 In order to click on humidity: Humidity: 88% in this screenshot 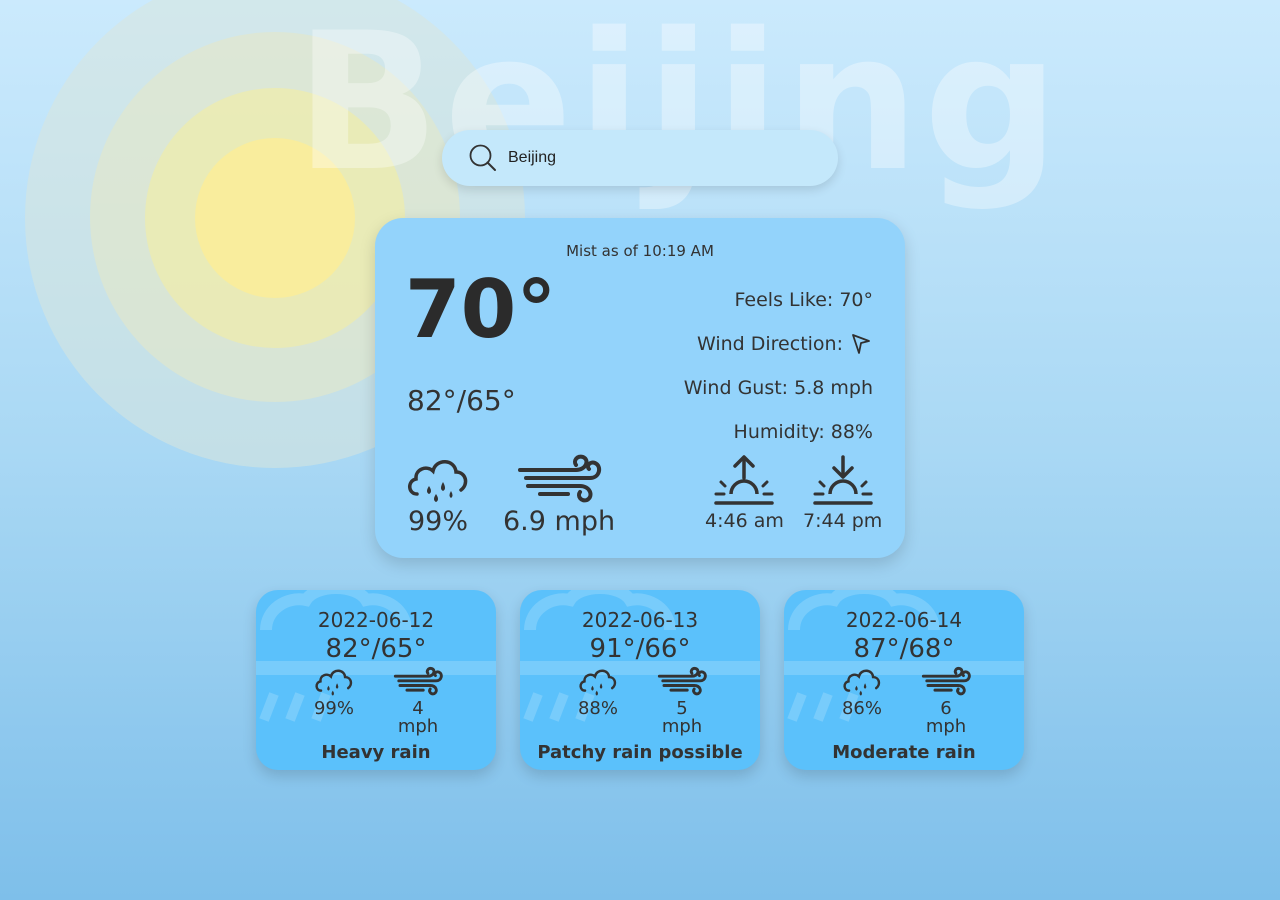, I will do `click(803, 432)`.